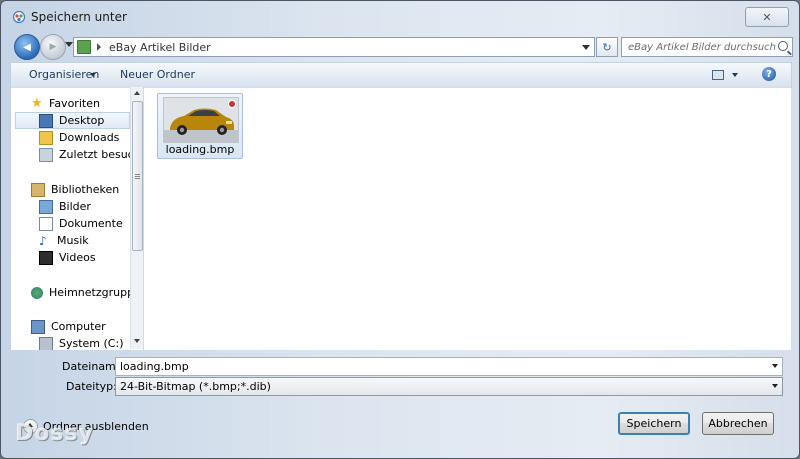  Describe the element at coordinates (99, 47) in the screenshot. I see `breadcrumb-separator-icon` at that location.